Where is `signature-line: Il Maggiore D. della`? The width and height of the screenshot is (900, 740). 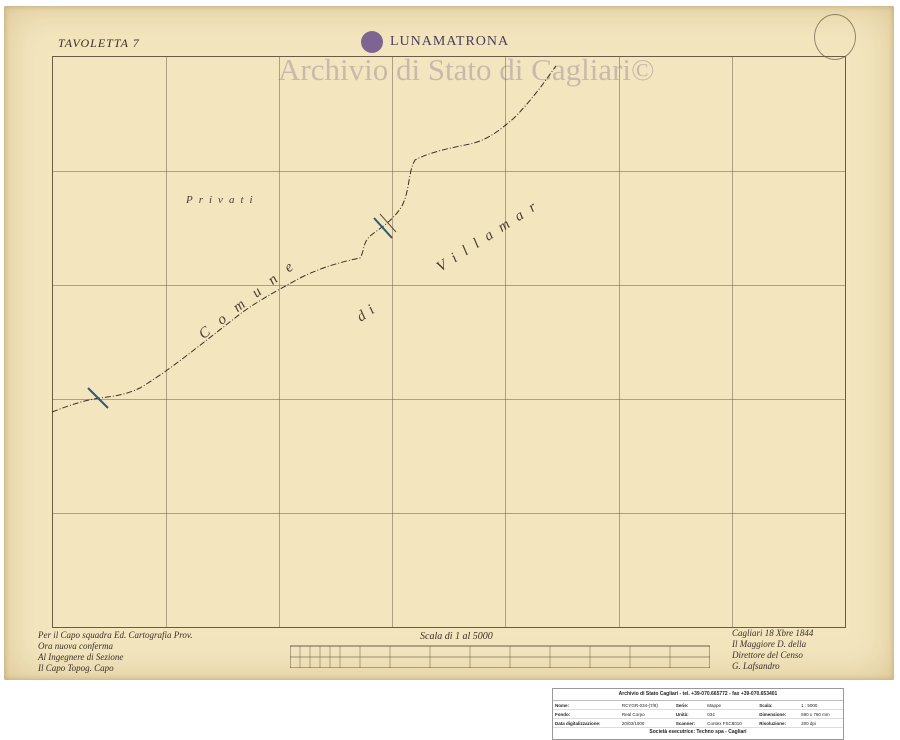
signature-line: Il Maggiore D. della is located at coordinates (769, 644).